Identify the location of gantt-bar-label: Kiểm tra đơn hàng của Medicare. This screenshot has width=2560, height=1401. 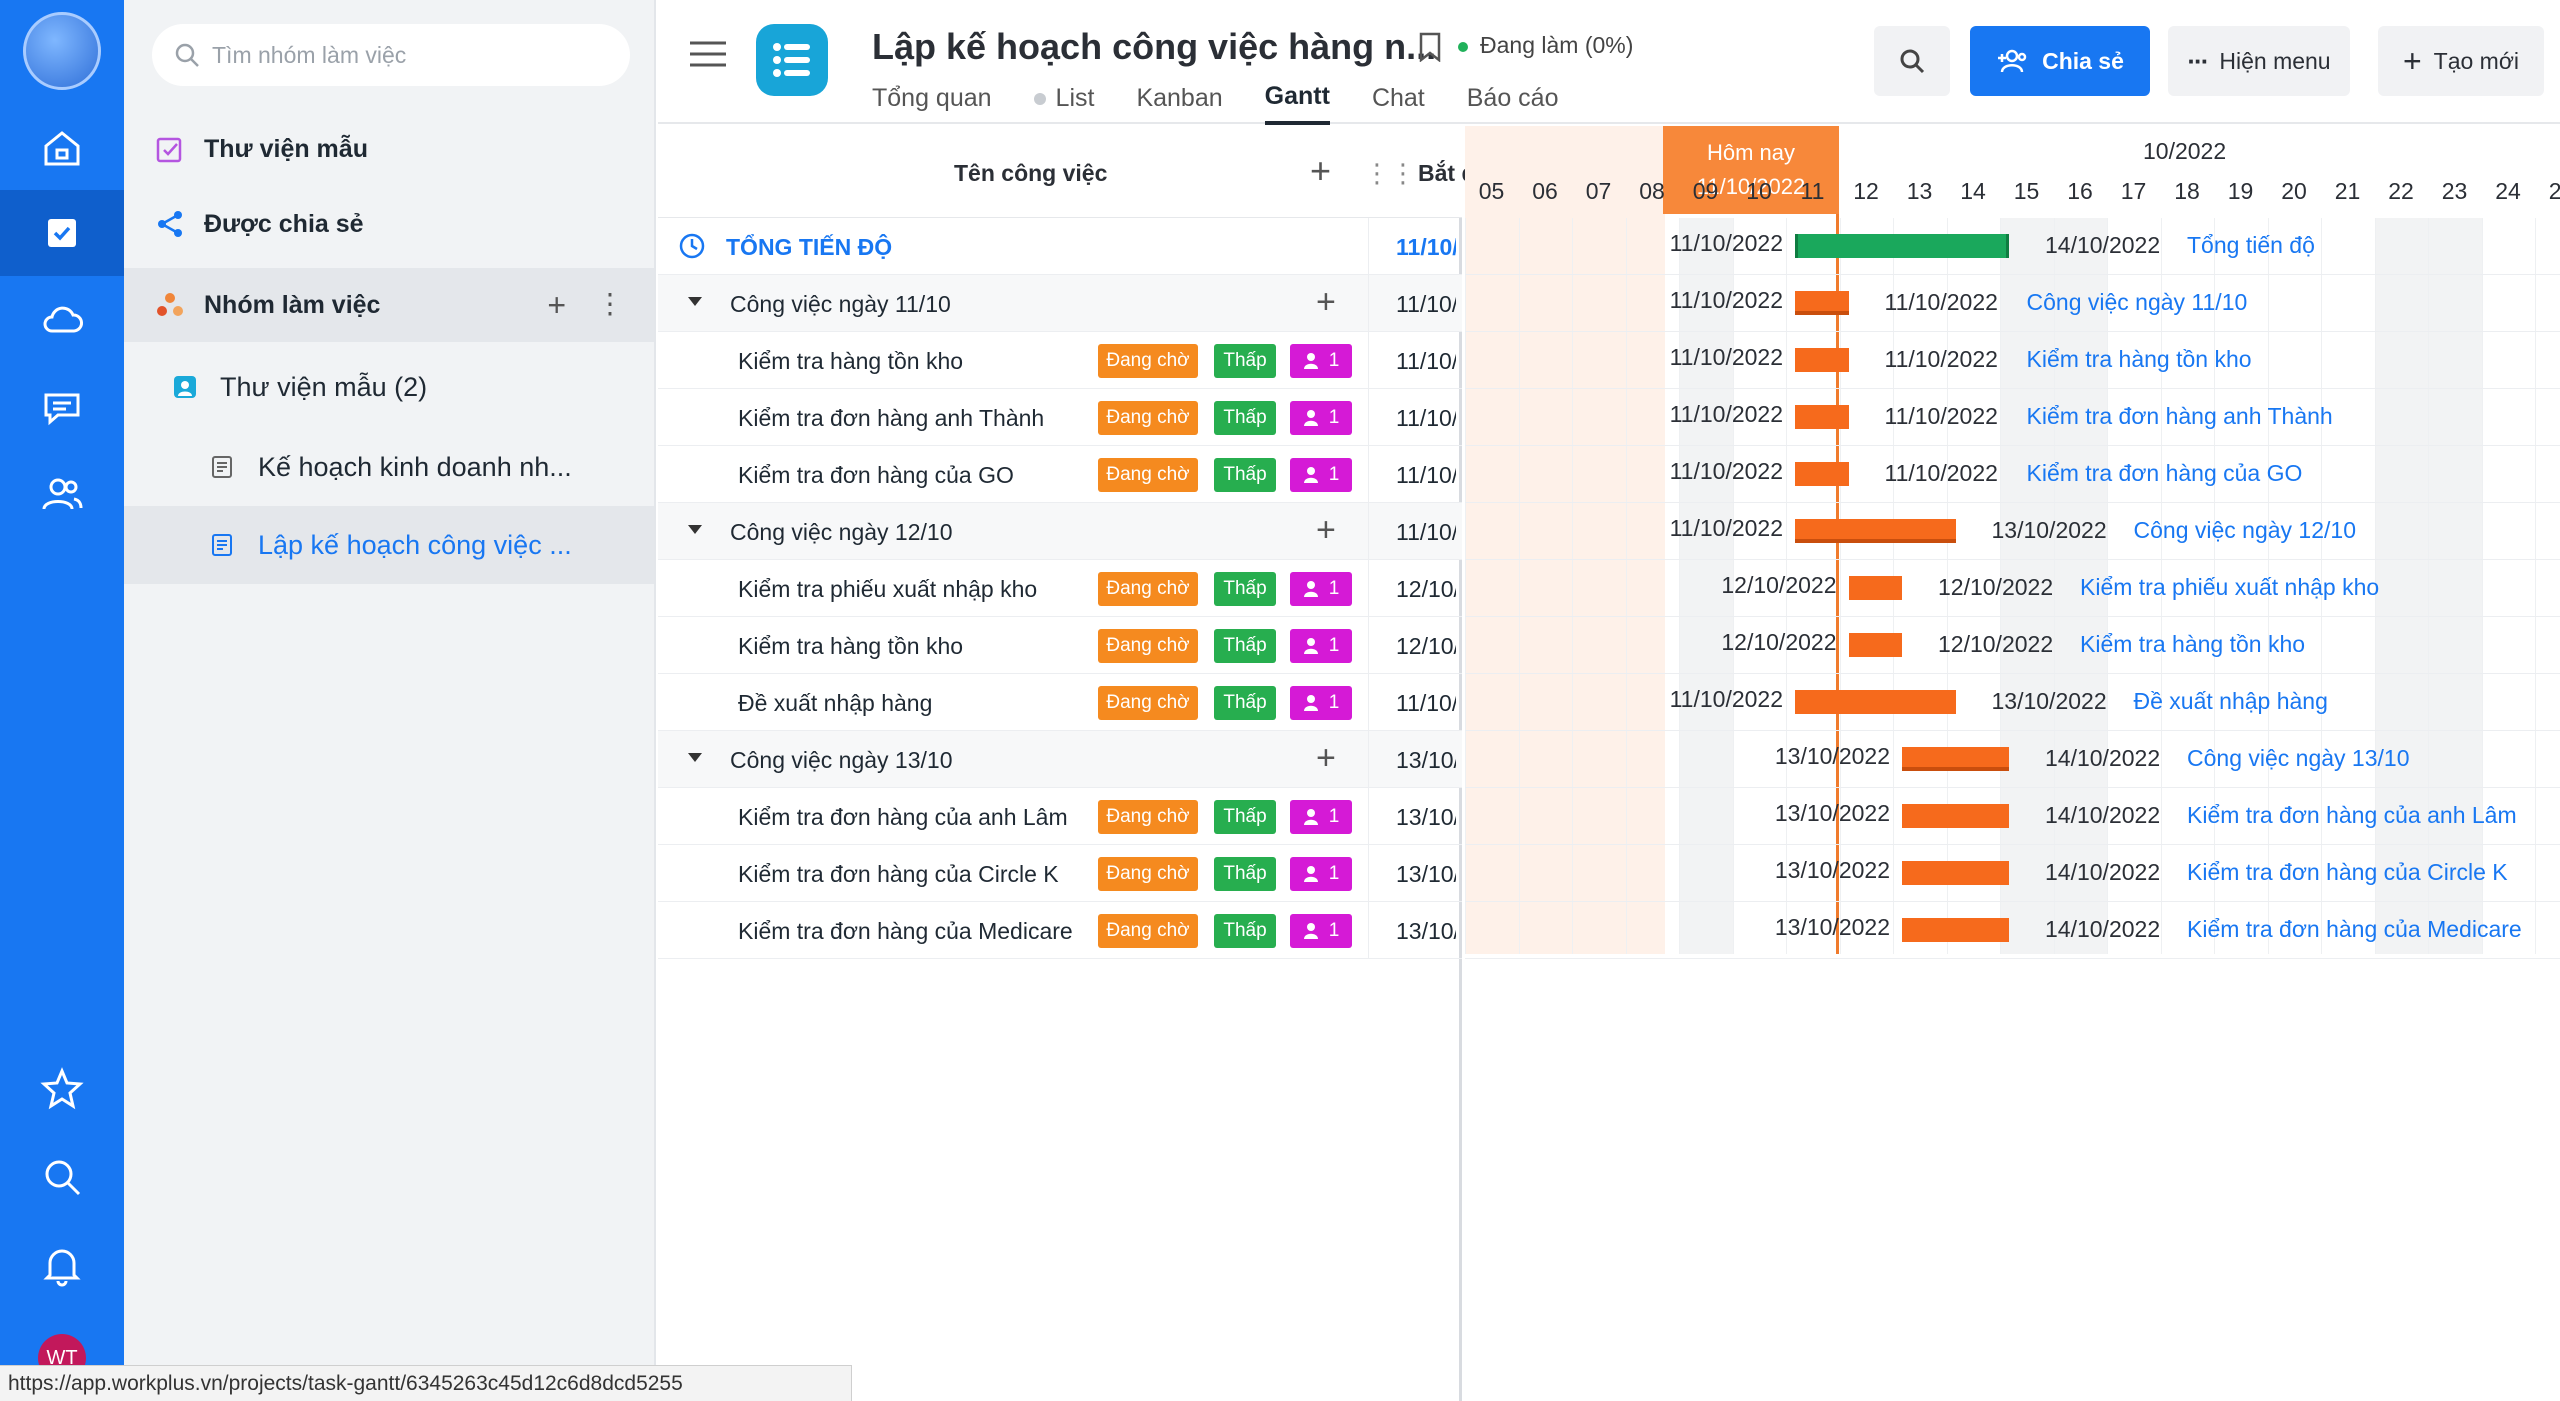
(2354, 929).